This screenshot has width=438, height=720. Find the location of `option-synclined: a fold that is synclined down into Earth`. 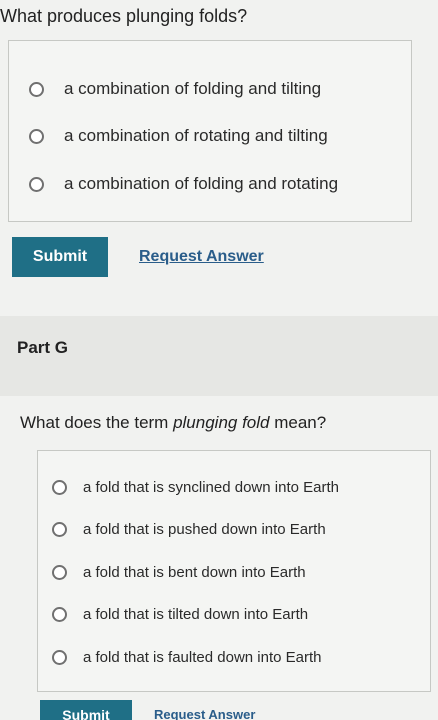

option-synclined: a fold that is synclined down into Earth is located at coordinates (195, 487).